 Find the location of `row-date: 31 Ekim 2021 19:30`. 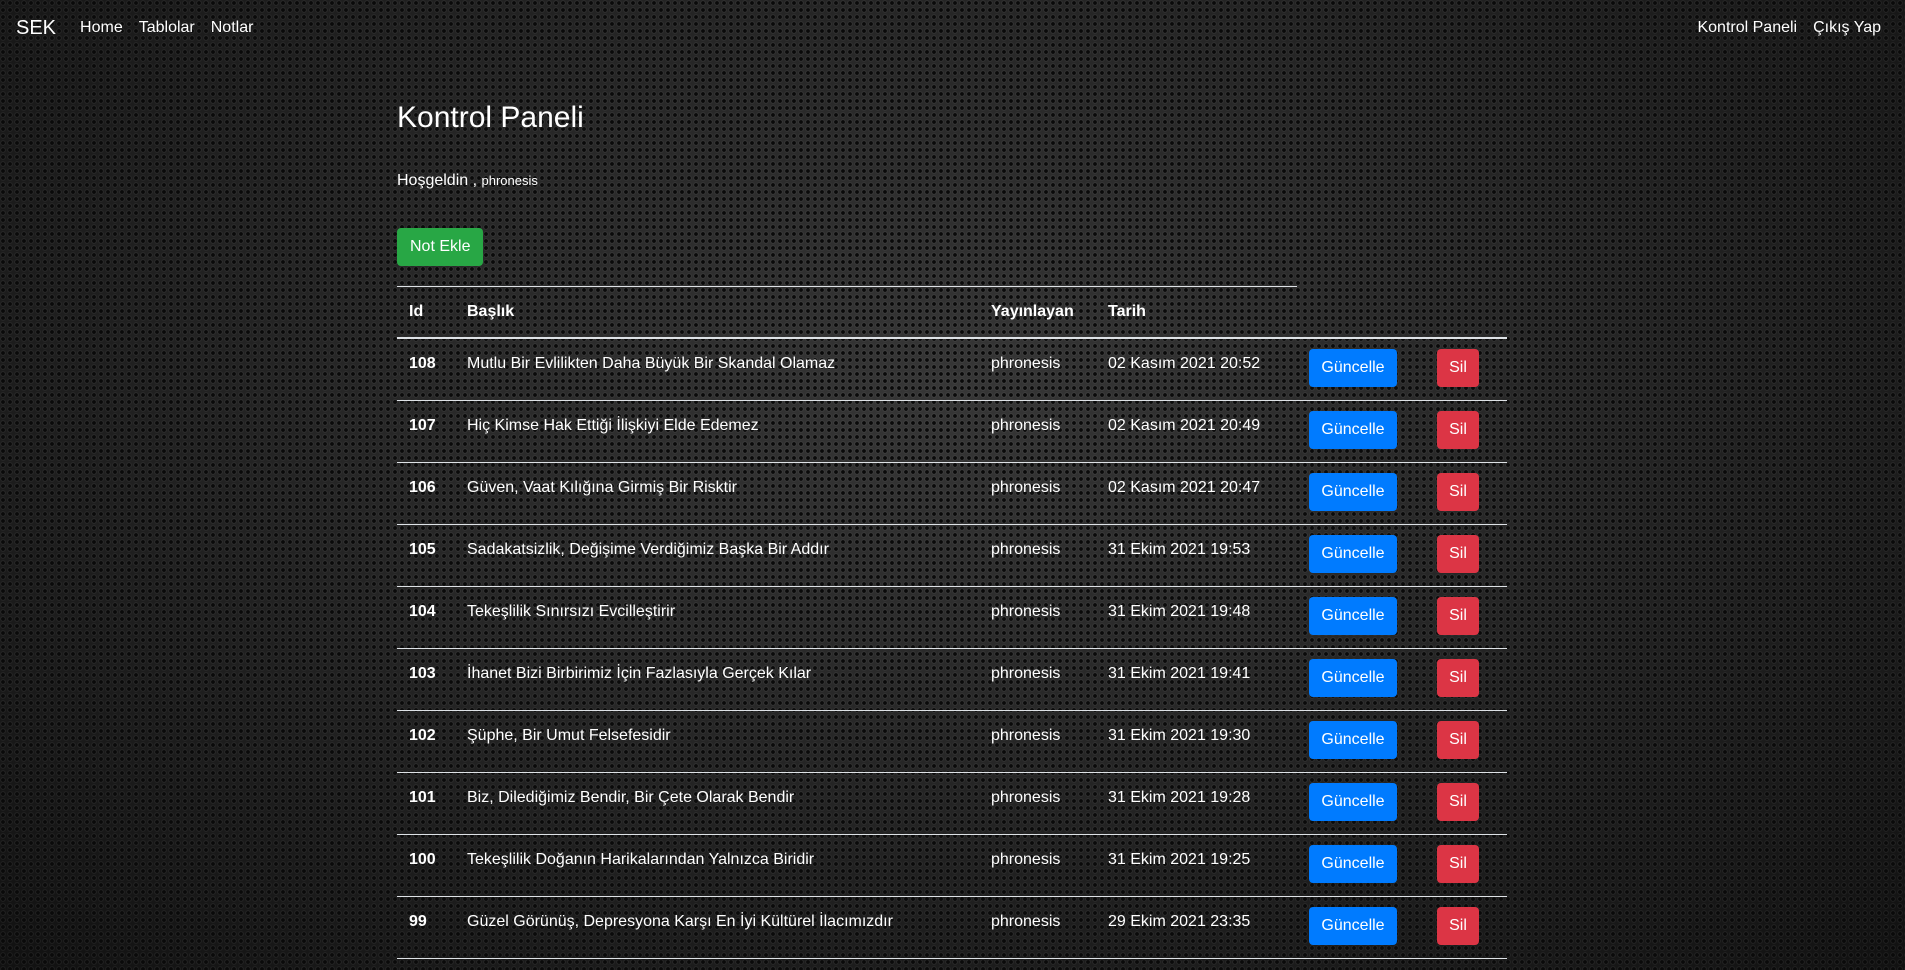

row-date: 31 Ekim 2021 19:30 is located at coordinates (1196, 741).